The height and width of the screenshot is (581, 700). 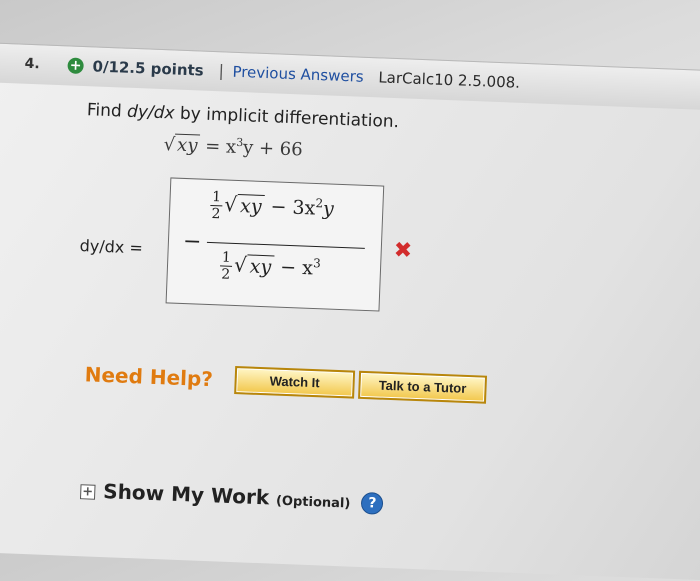 What do you see at coordinates (260, 265) in the screenshot?
I see `denominator-radicand: xy` at bounding box center [260, 265].